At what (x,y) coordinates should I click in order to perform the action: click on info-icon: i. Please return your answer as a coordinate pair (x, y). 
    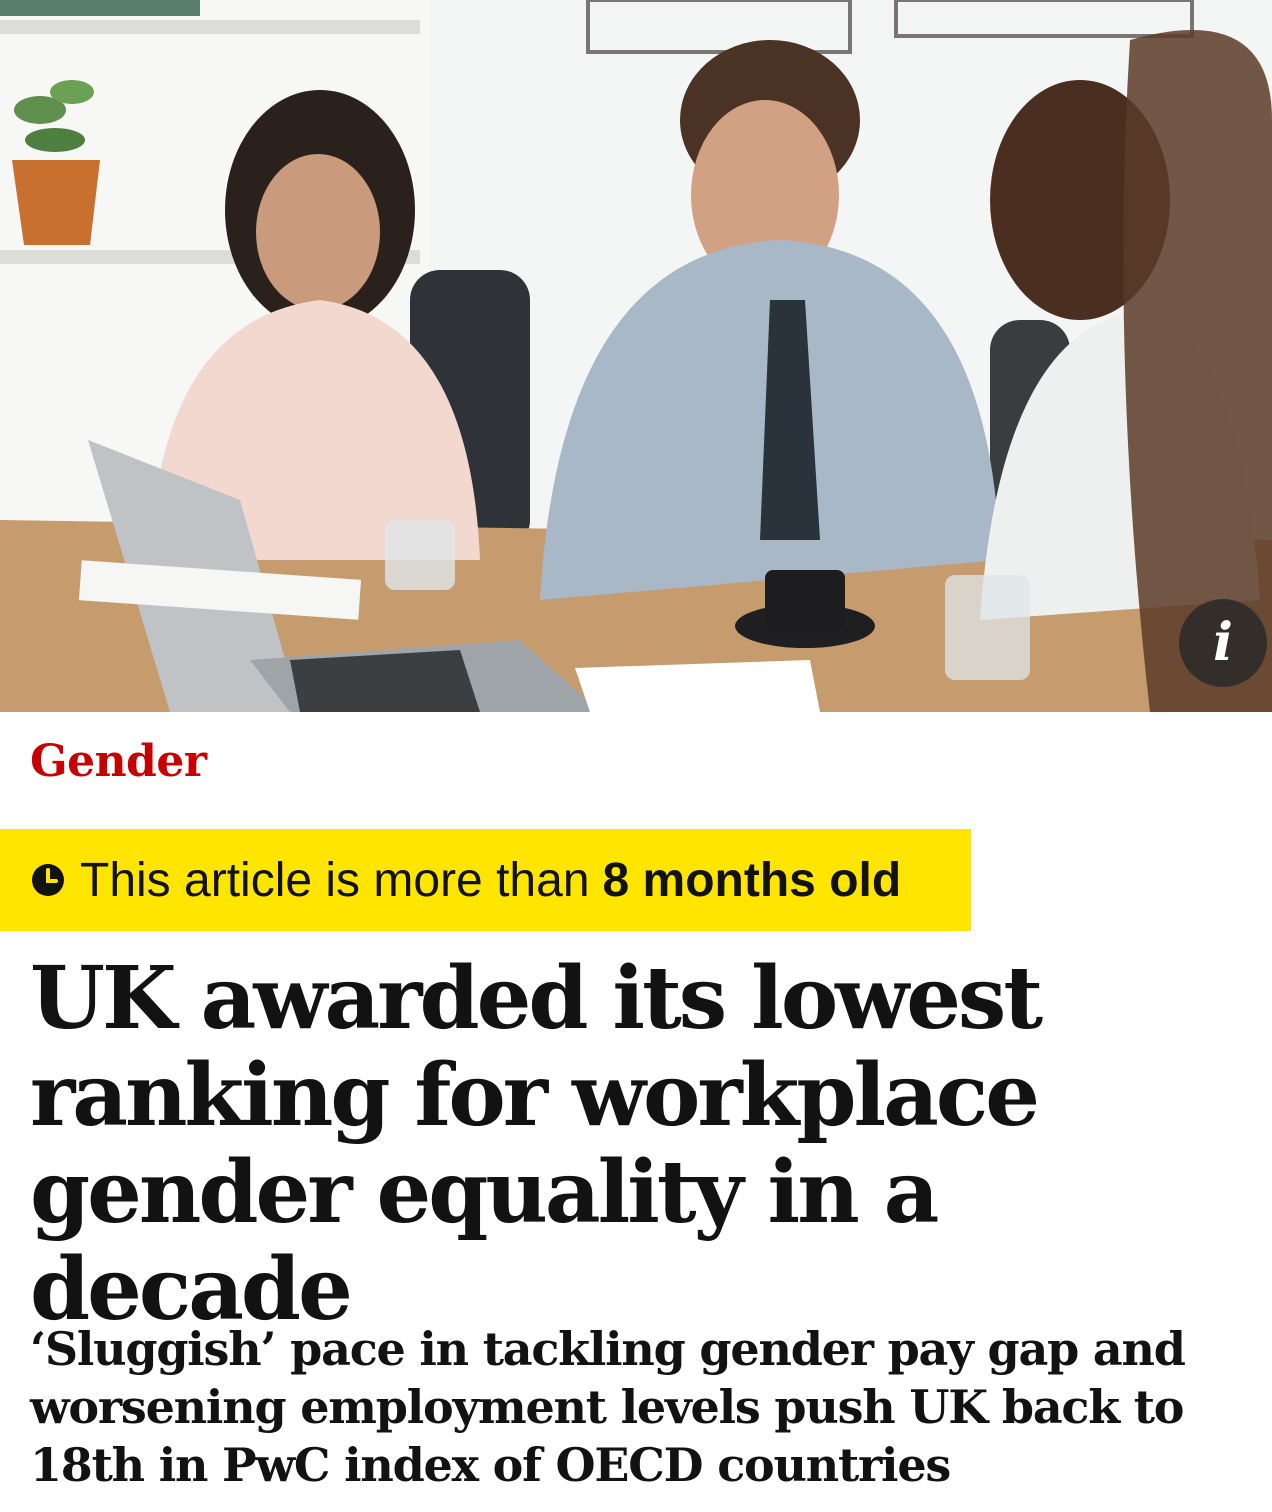
    Looking at the image, I should click on (1223, 642).